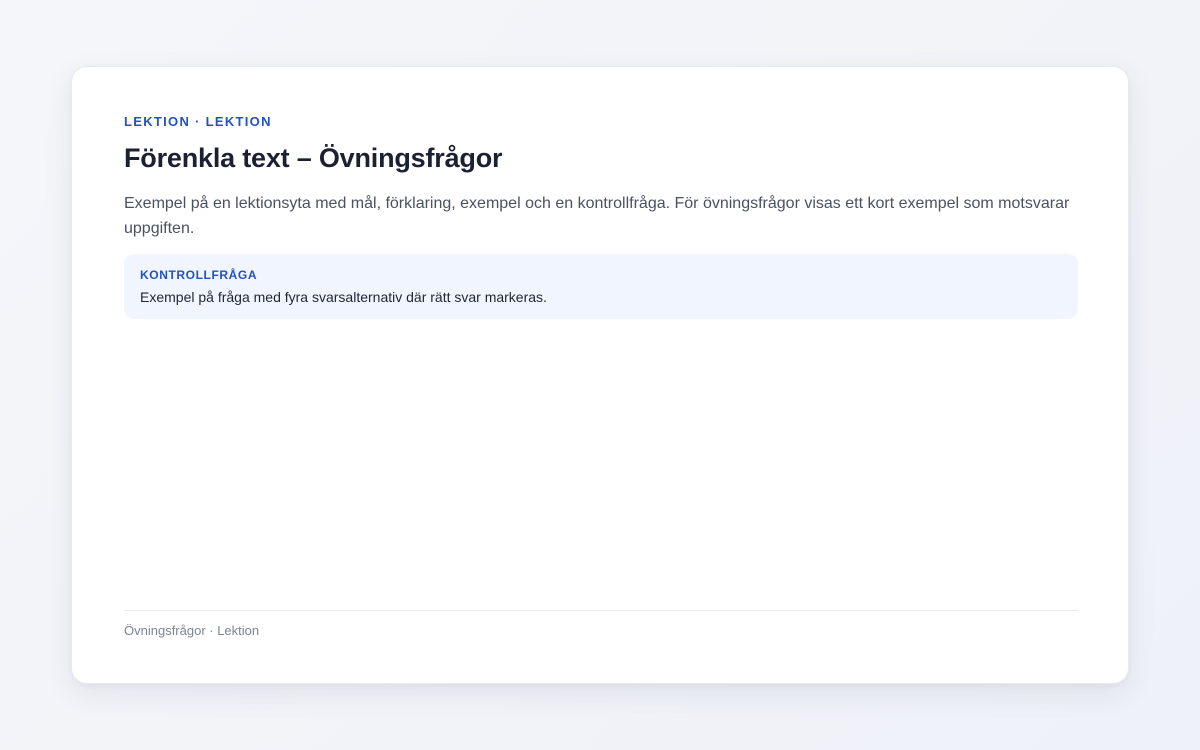 The height and width of the screenshot is (750, 1200). Describe the element at coordinates (601, 610) in the screenshot. I see `footer-divider` at that location.